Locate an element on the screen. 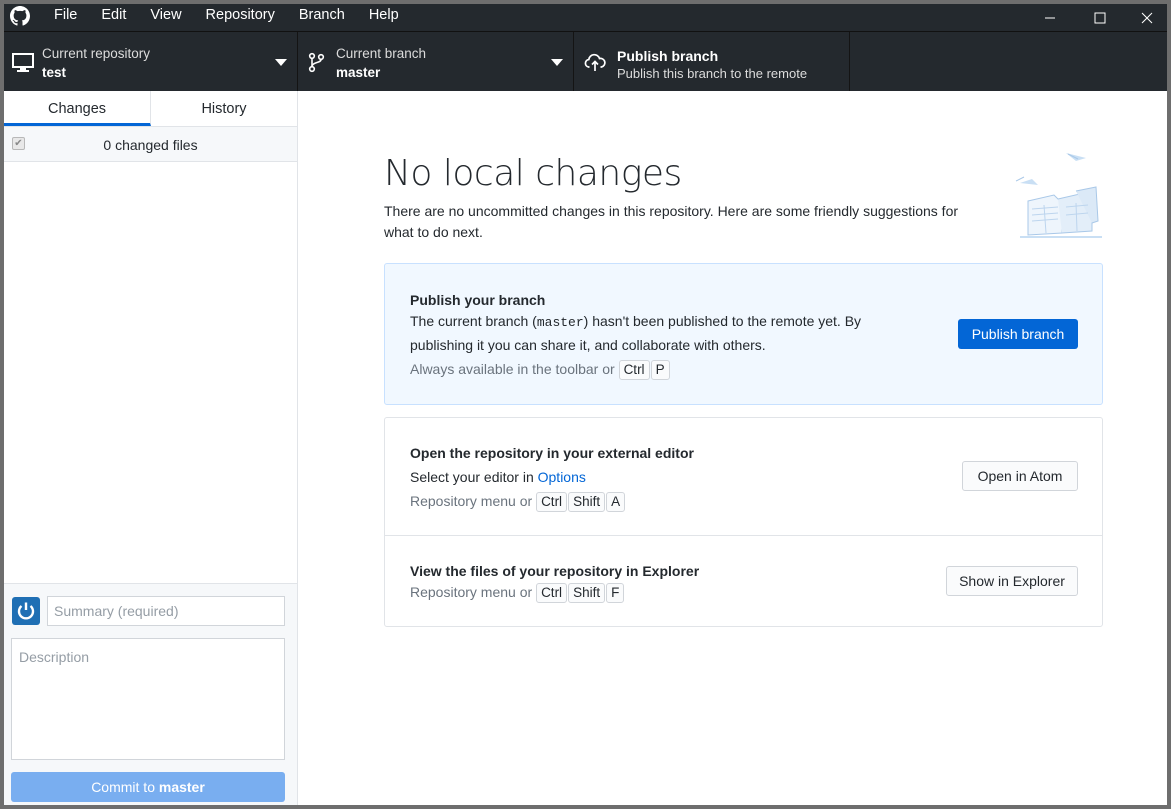  menu-bar: File Edit View Repository Branch Help is located at coordinates (226, 17).